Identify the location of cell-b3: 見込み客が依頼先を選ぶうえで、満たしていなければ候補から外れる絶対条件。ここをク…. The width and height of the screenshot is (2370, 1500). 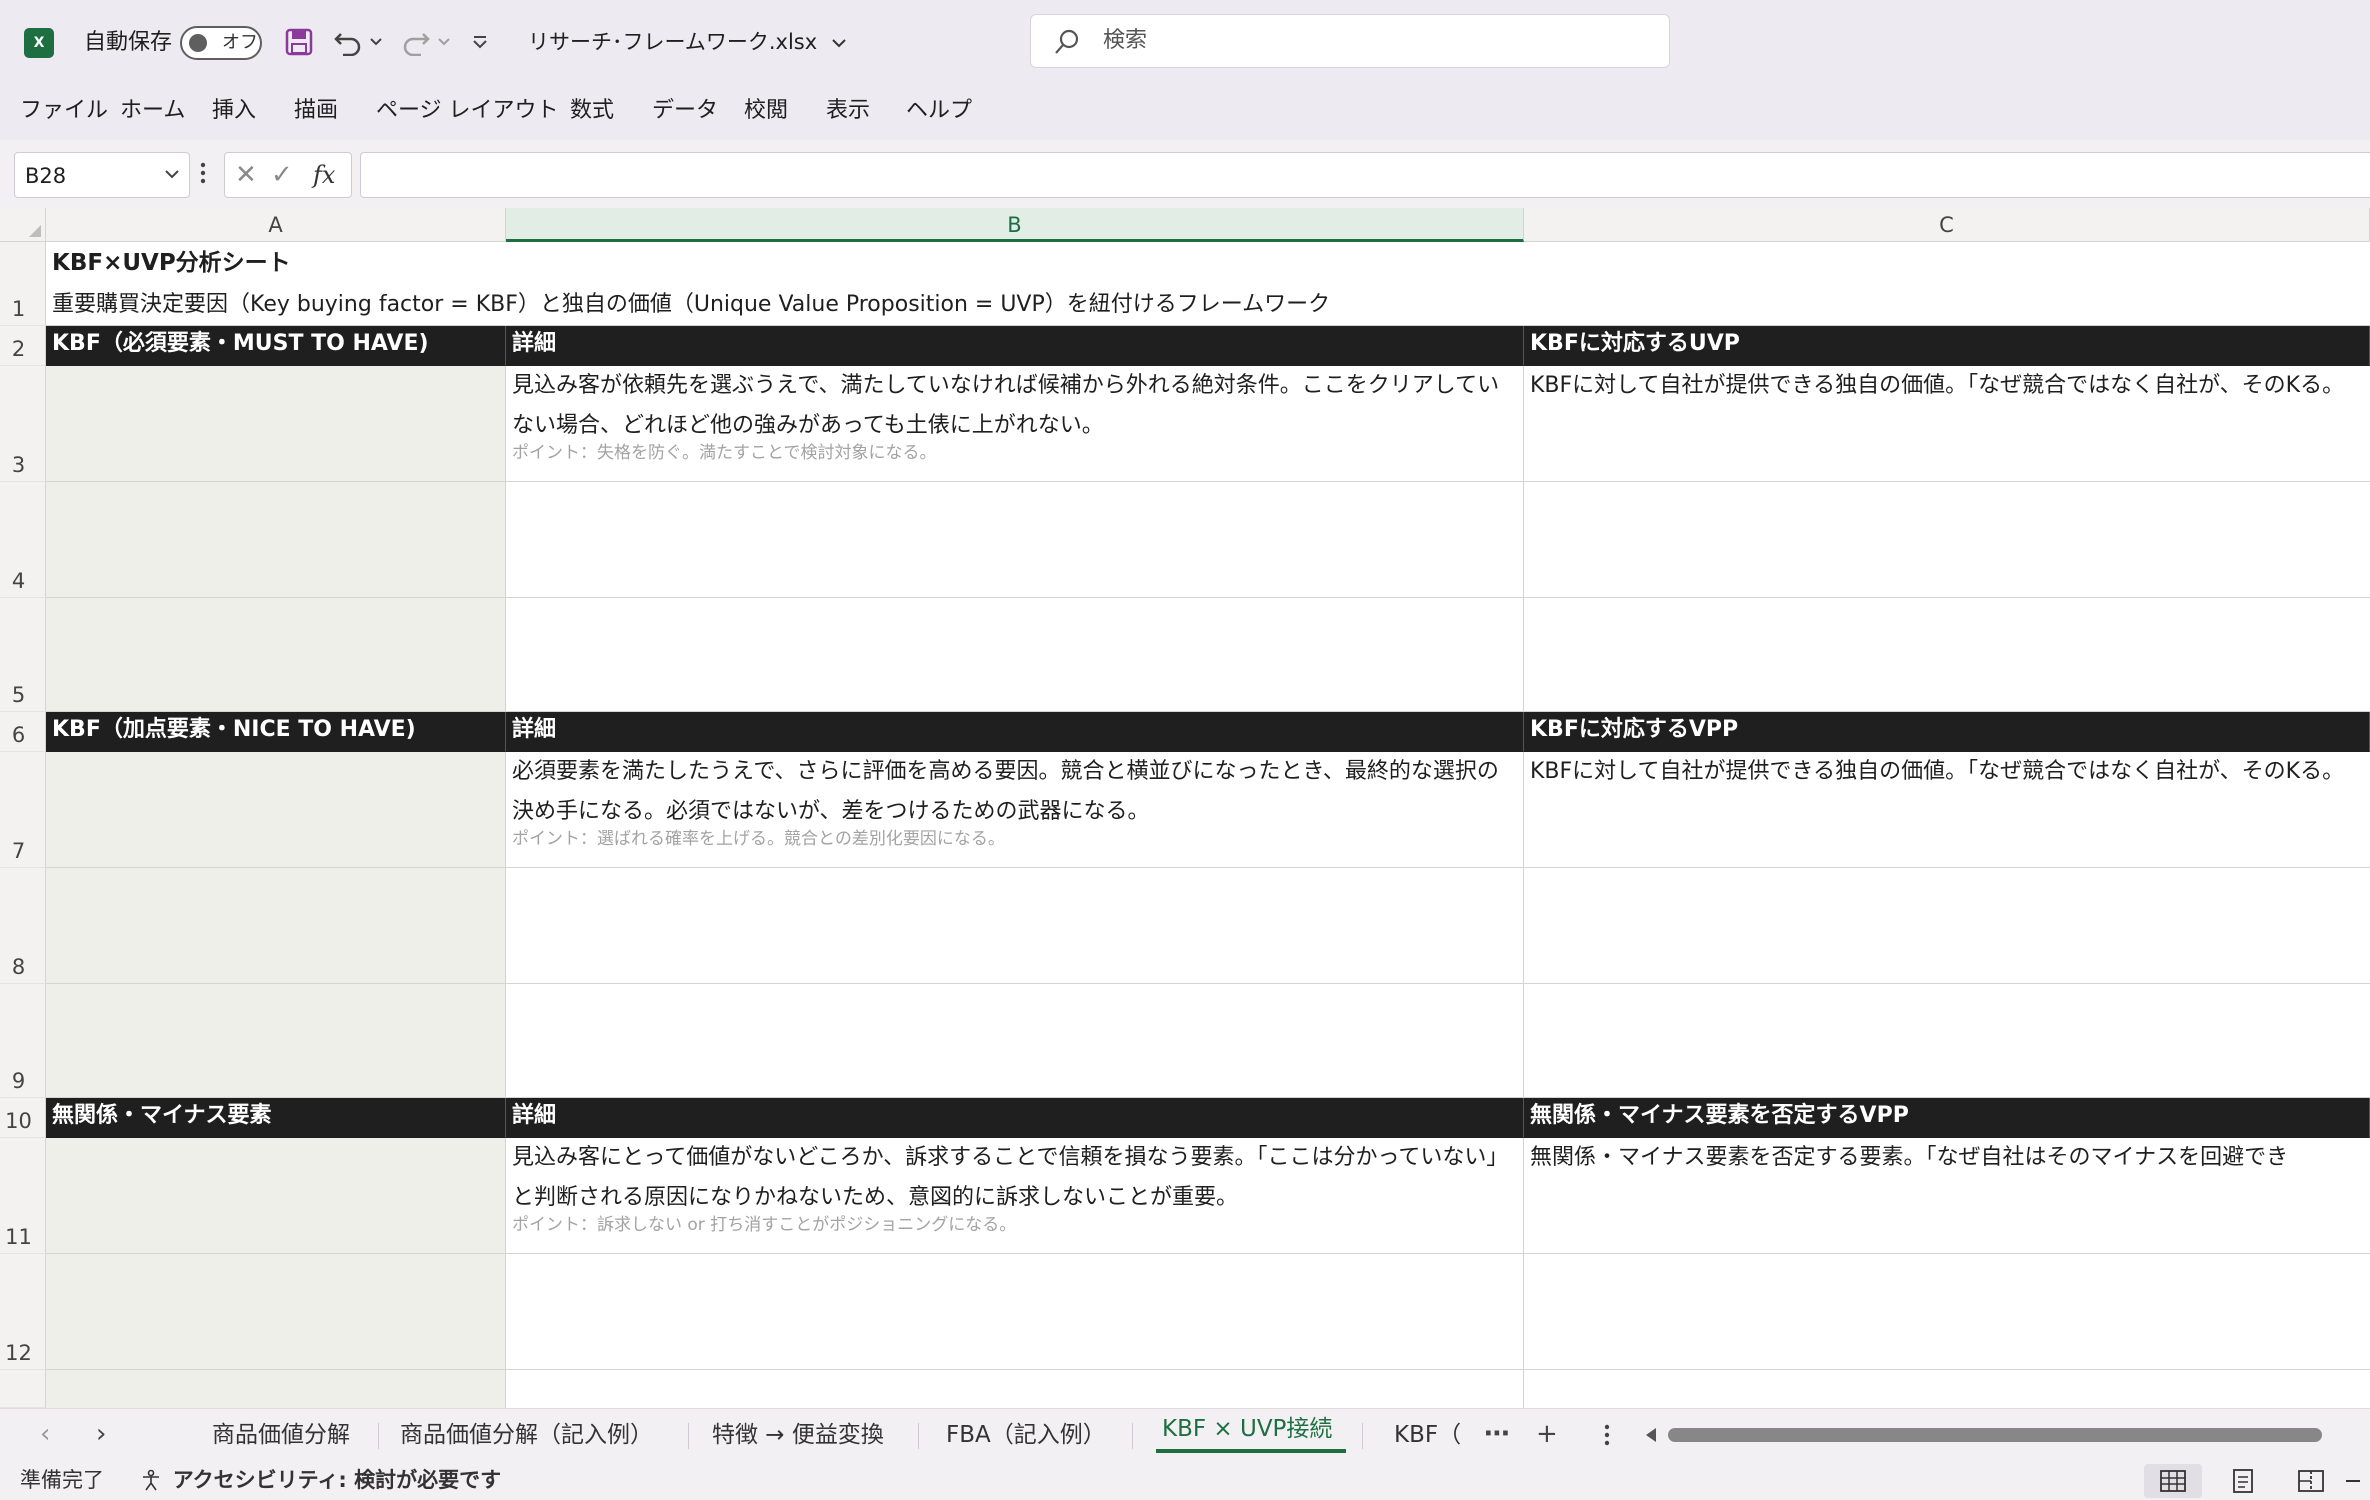
(1015, 424).